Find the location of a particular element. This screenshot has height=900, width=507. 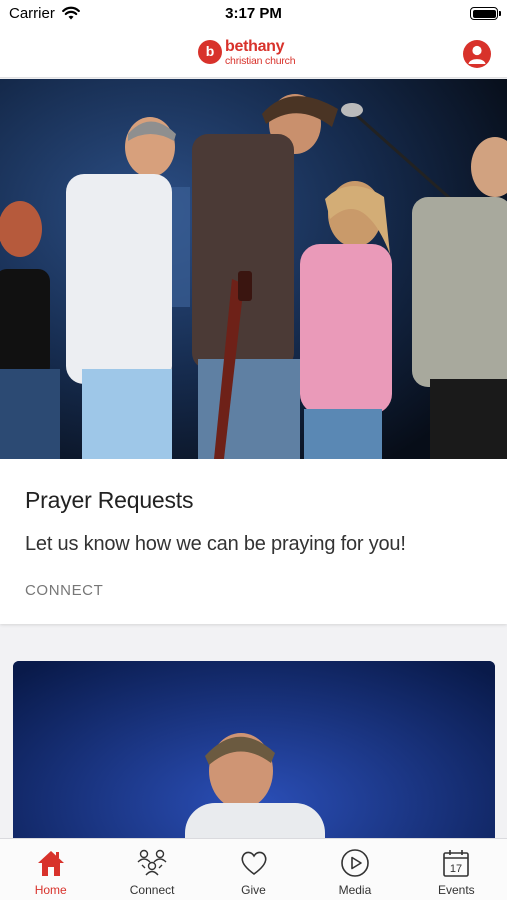

tab-give: Give is located at coordinates (253, 869).